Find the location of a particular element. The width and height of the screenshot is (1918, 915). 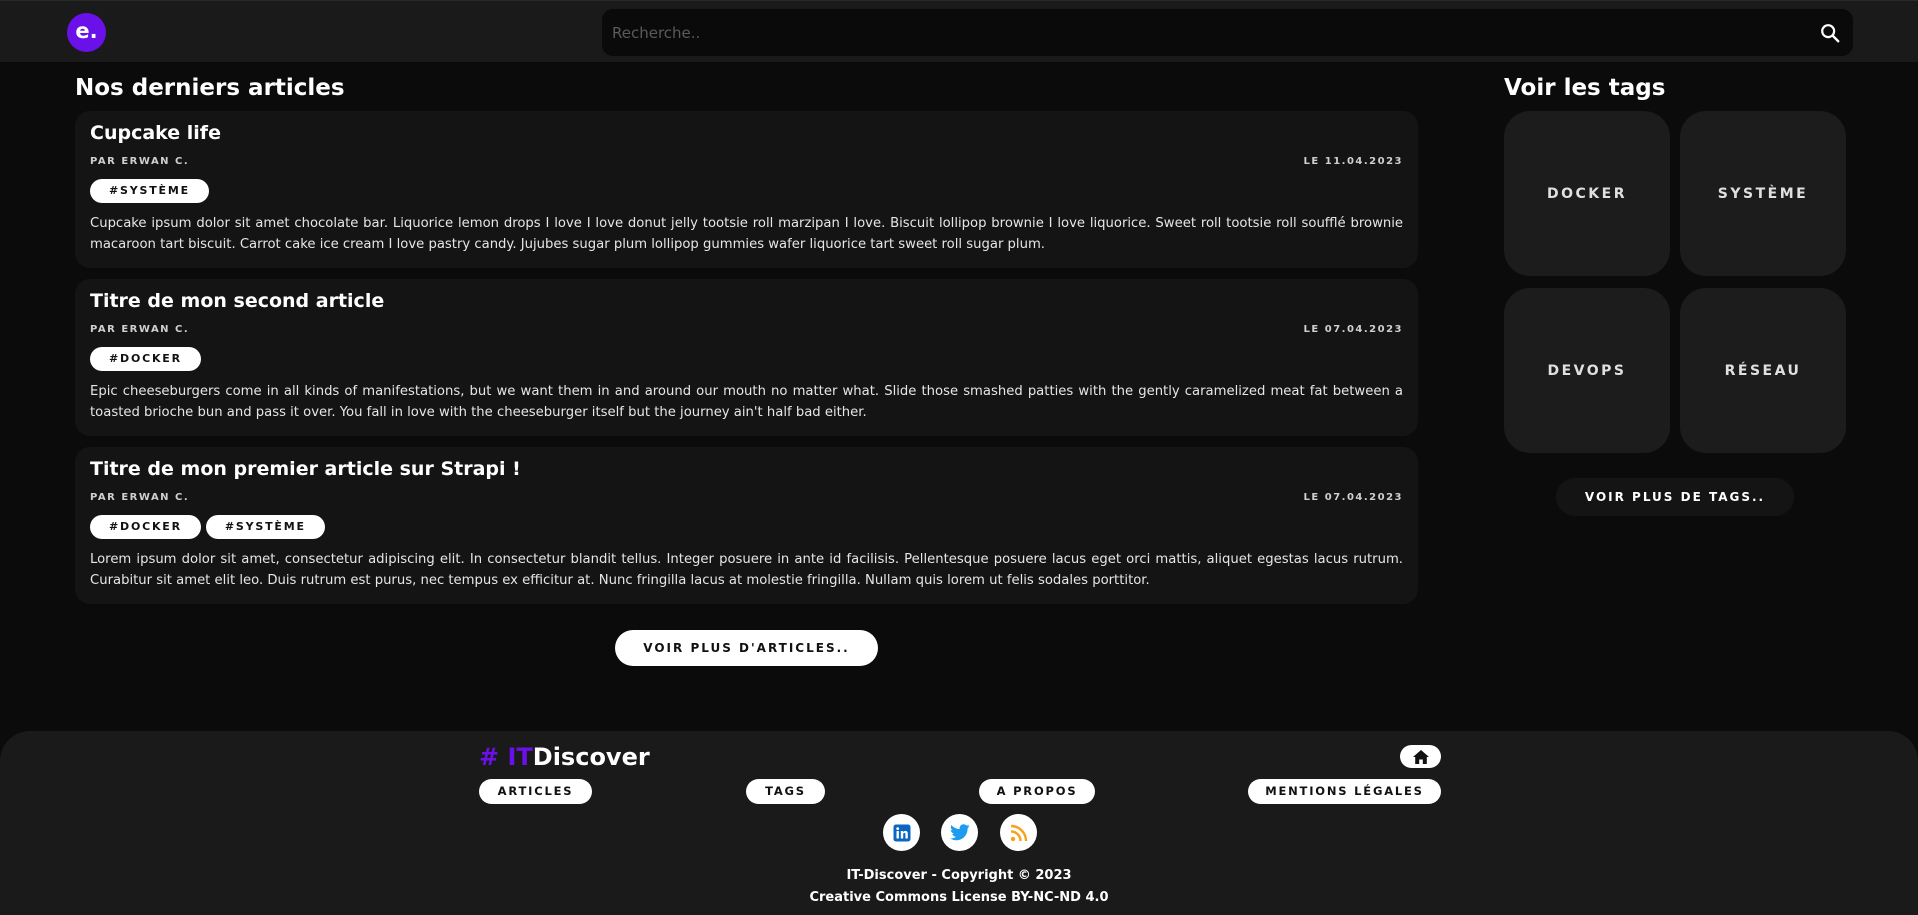

rss-button is located at coordinates (1018, 832).